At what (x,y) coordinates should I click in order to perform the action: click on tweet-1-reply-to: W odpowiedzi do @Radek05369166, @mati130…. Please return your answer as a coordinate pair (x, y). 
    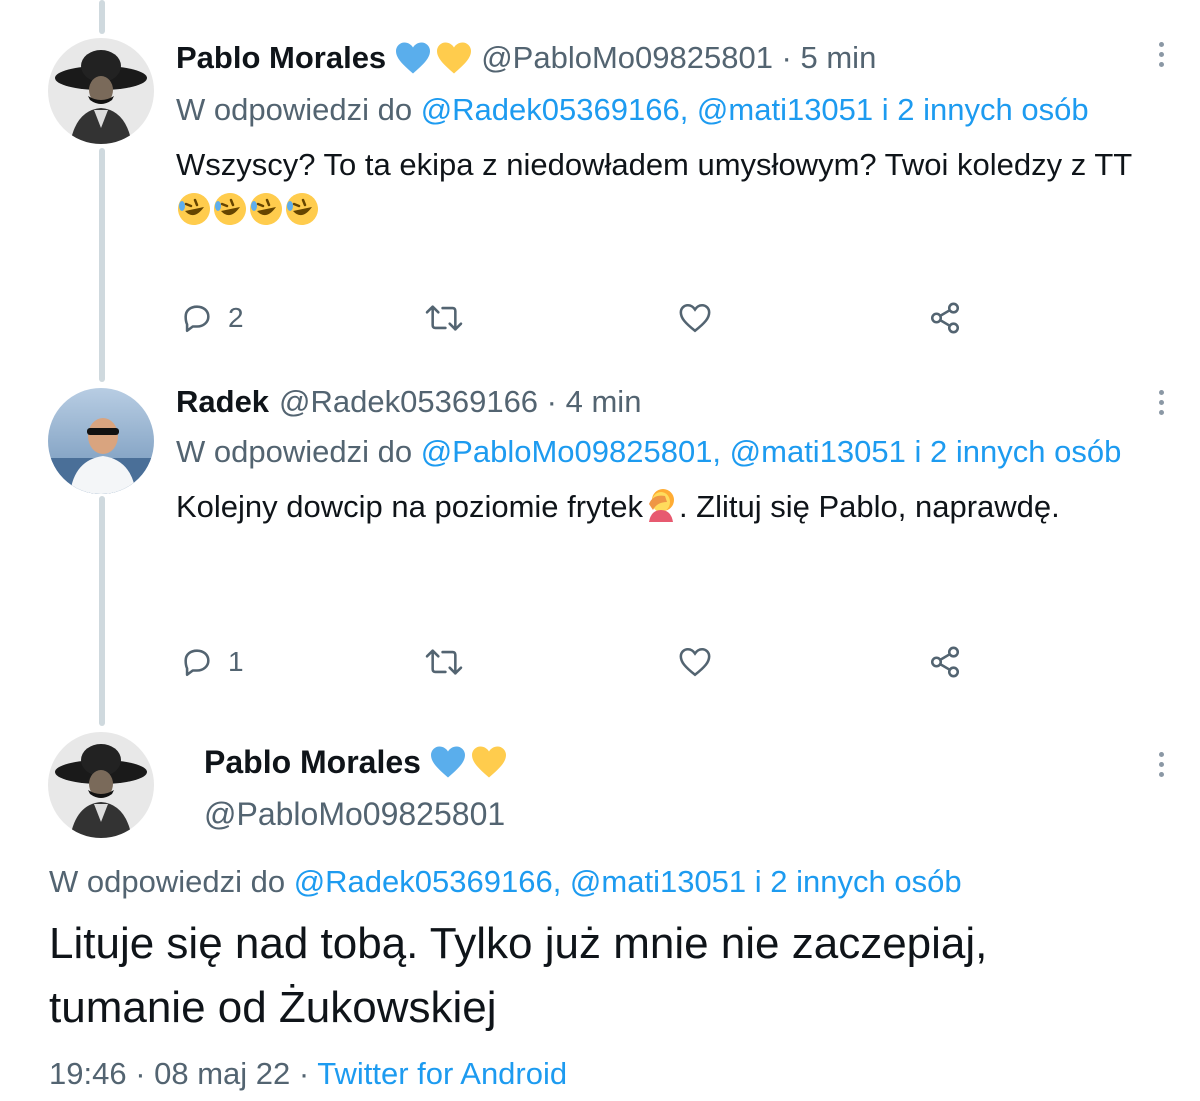
    Looking at the image, I should click on (663, 109).